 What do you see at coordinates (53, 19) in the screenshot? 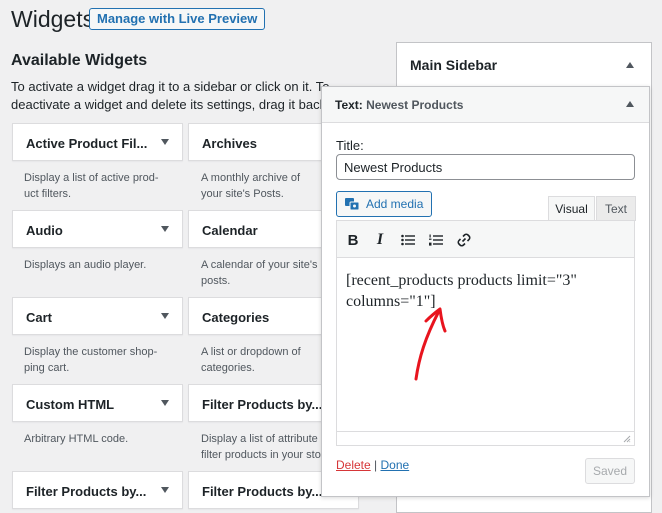
I see `page-title: Widgets` at bounding box center [53, 19].